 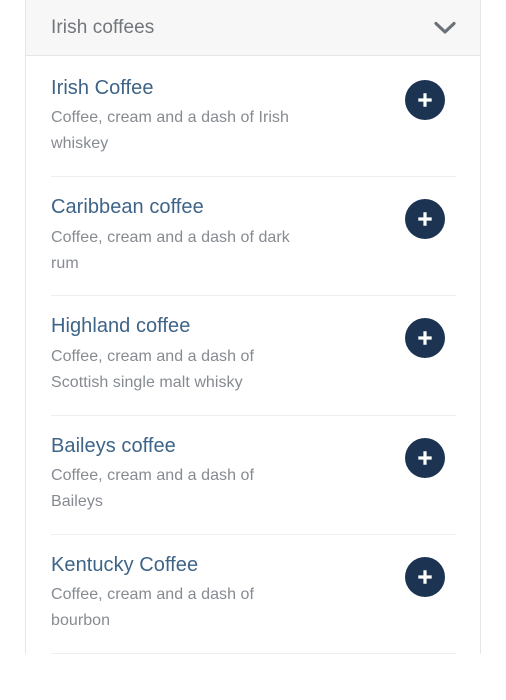 What do you see at coordinates (445, 28) in the screenshot?
I see `chevron-down-icon` at bounding box center [445, 28].